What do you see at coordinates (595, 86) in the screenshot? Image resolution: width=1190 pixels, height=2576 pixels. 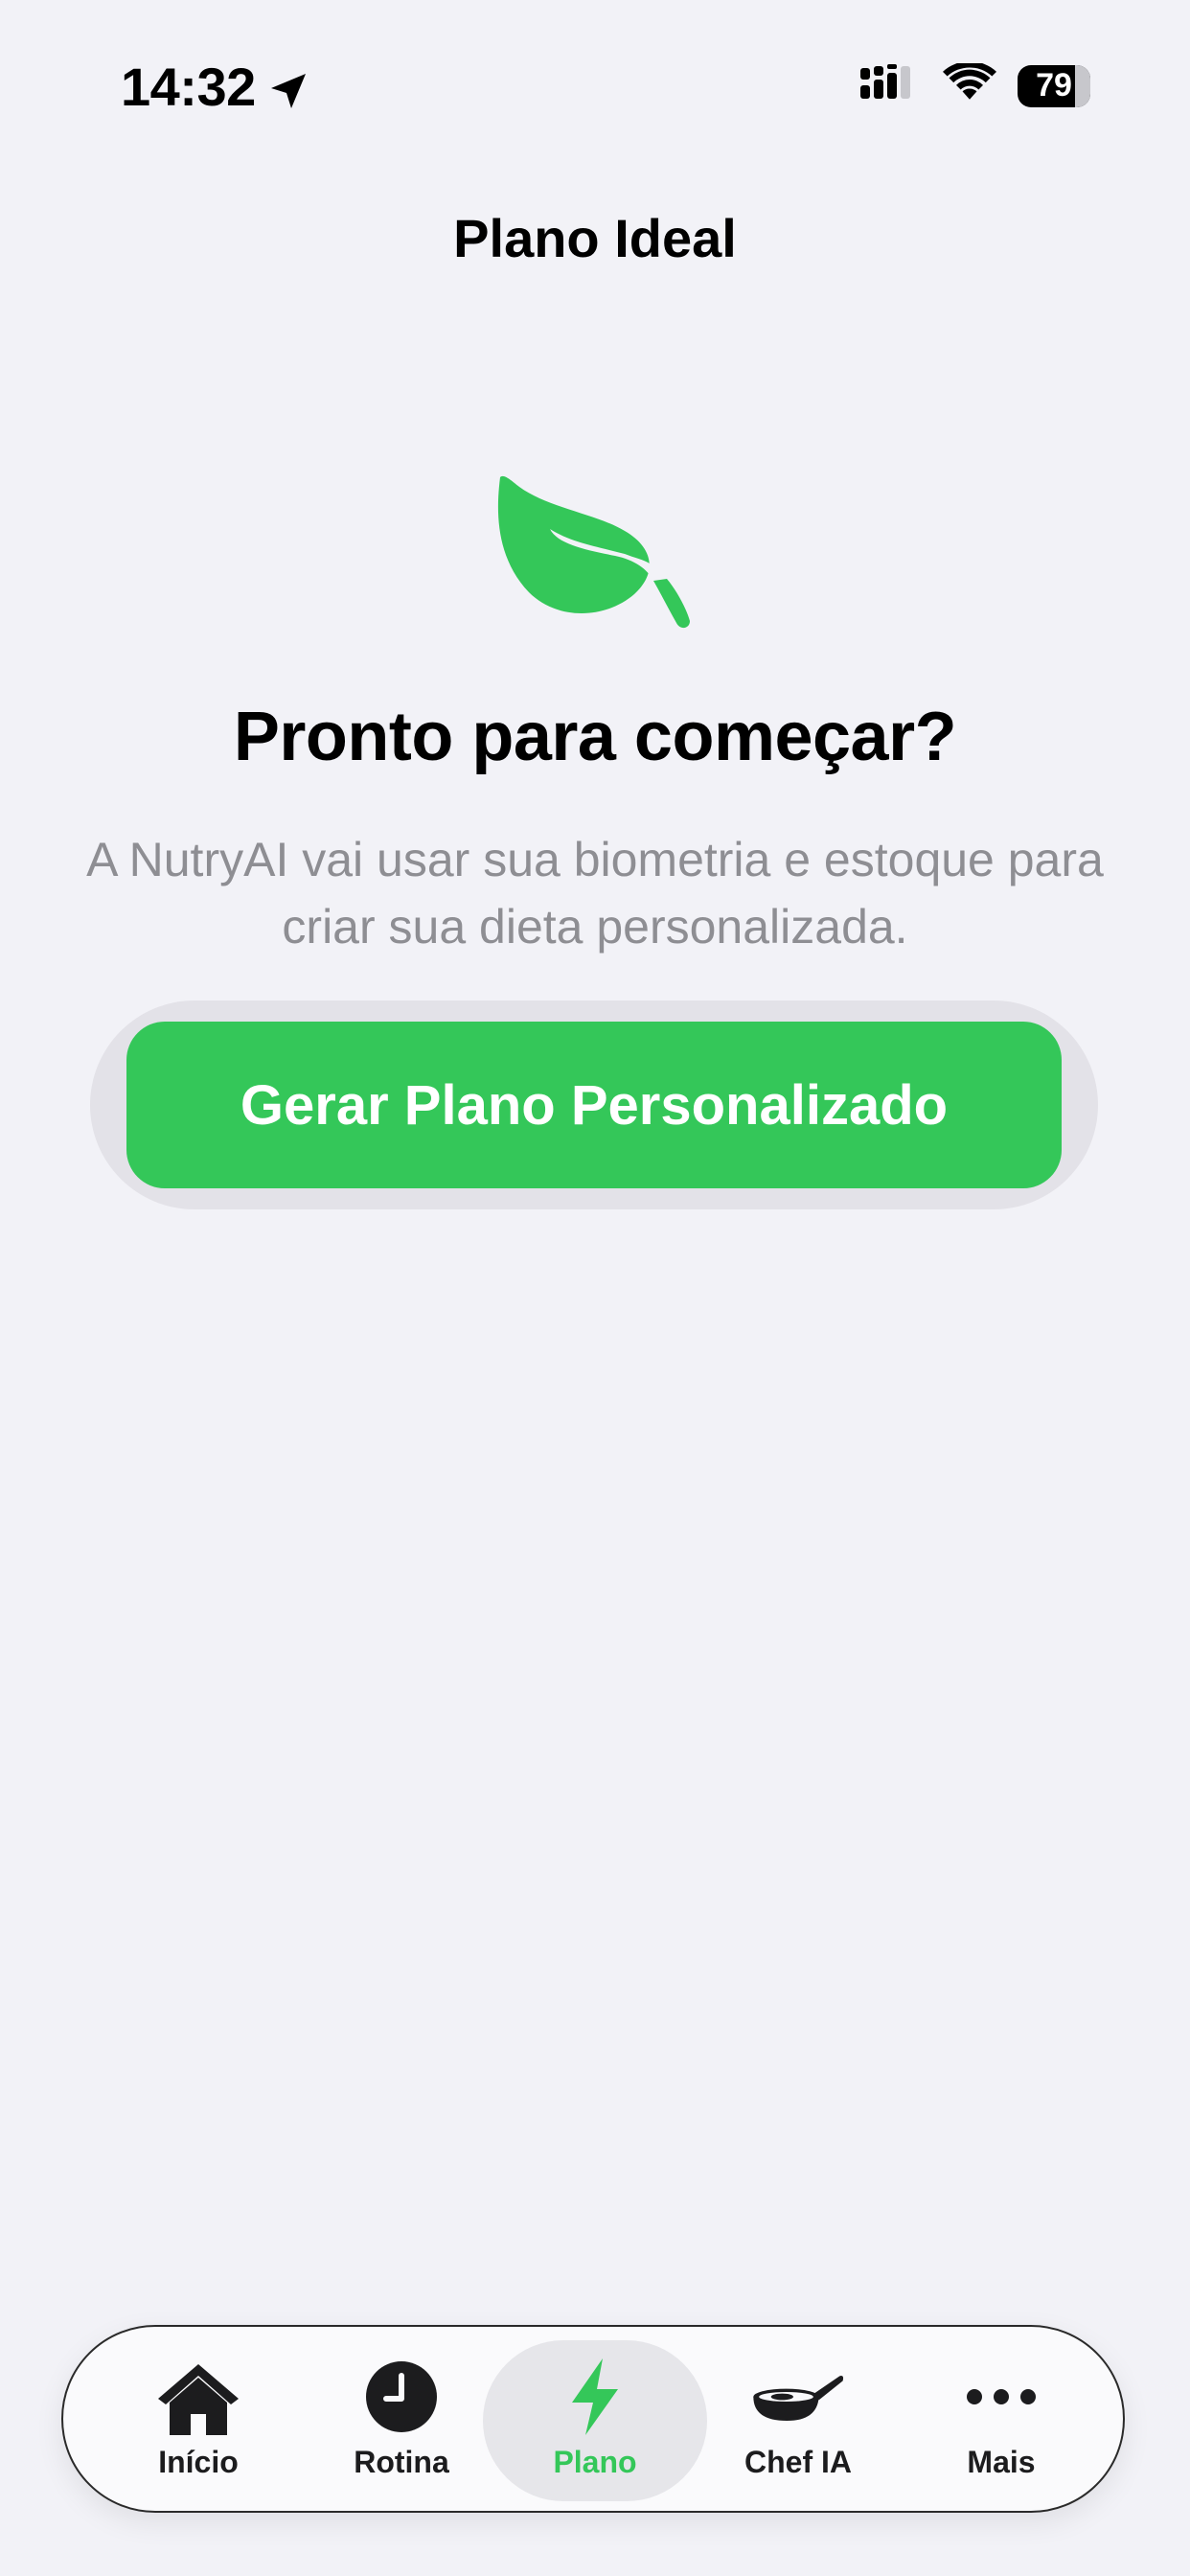 I see `status-bar: 14:32 79` at bounding box center [595, 86].